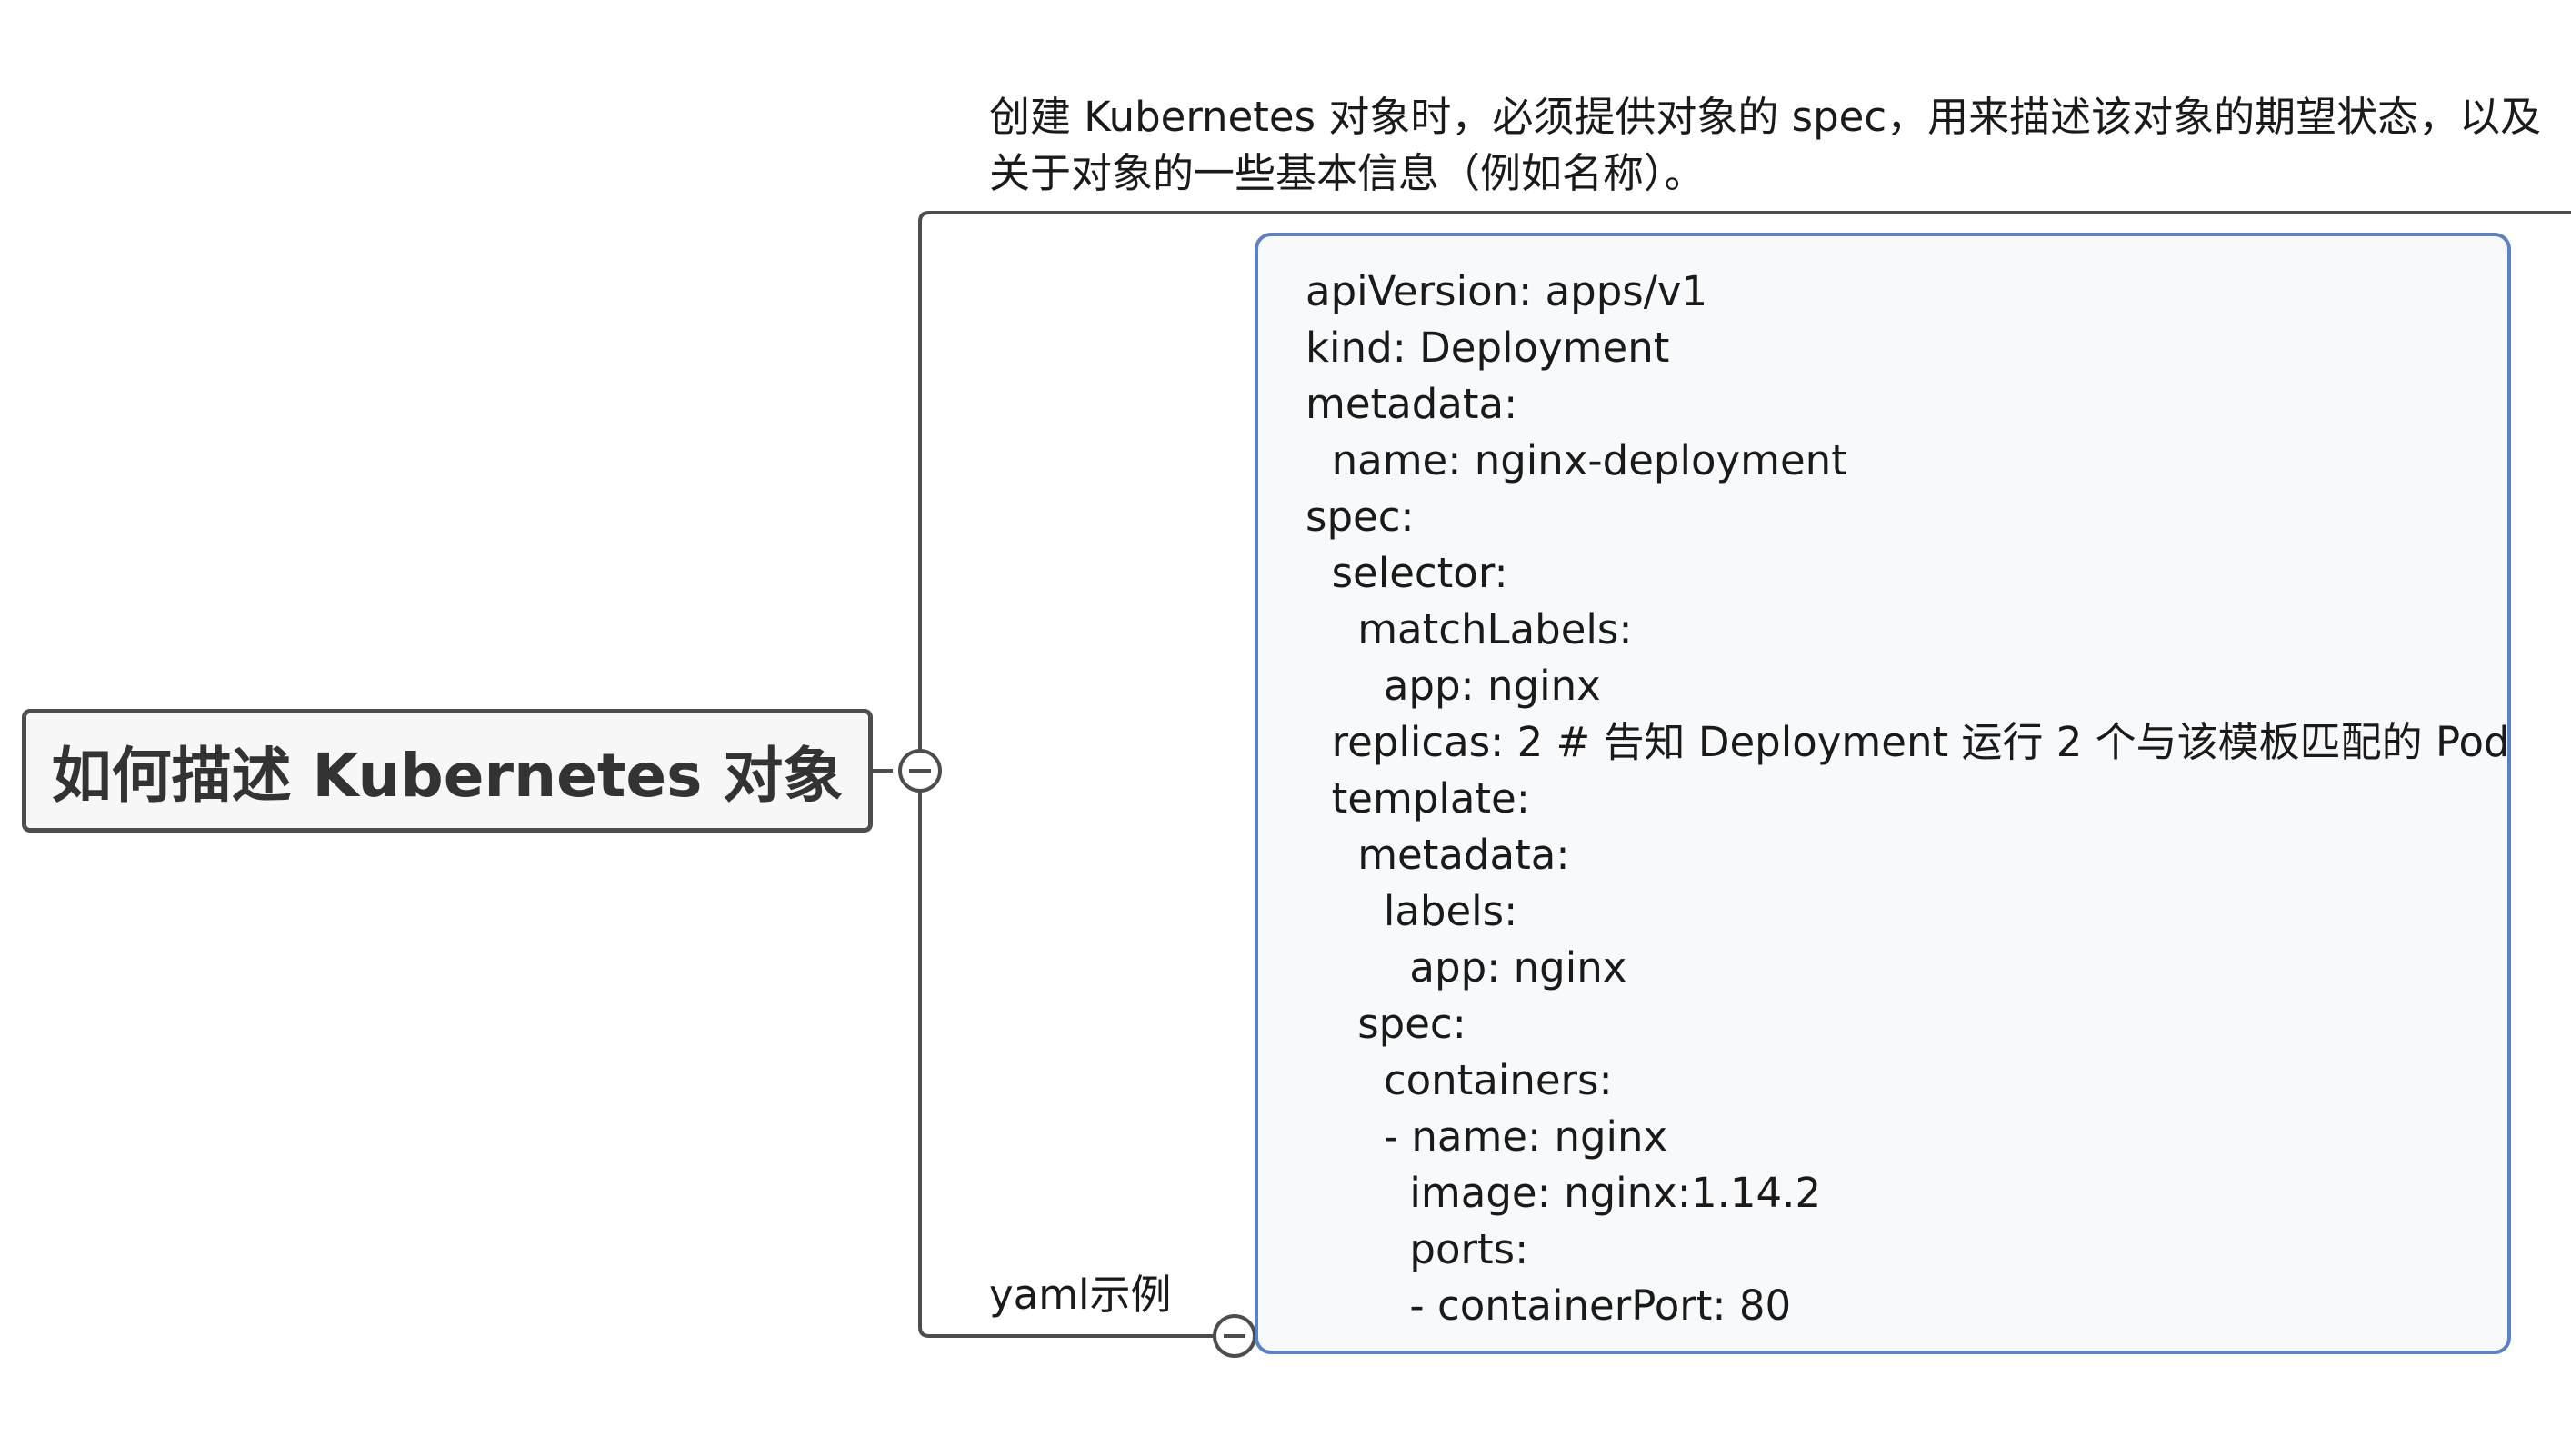 The height and width of the screenshot is (1456, 2571). What do you see at coordinates (1576, 460) in the screenshot?
I see `code-line: name: nginx-deployment` at bounding box center [1576, 460].